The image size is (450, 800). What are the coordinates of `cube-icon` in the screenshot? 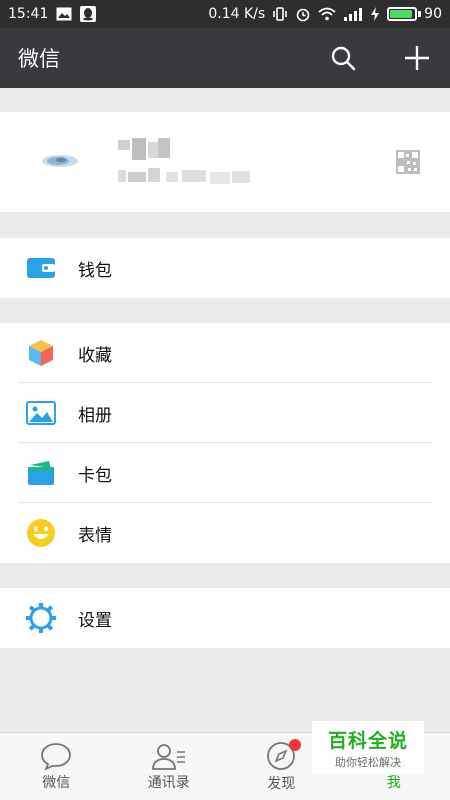 It's located at (41, 353).